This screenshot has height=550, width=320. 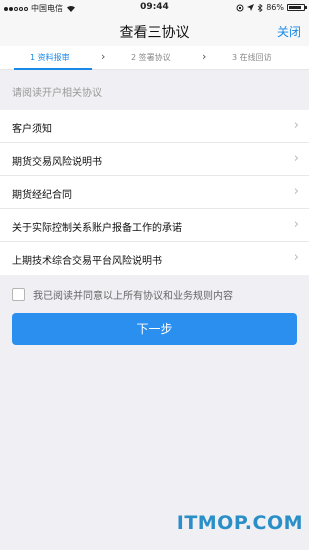 What do you see at coordinates (251, 7) in the screenshot?
I see `location-icon` at bounding box center [251, 7].